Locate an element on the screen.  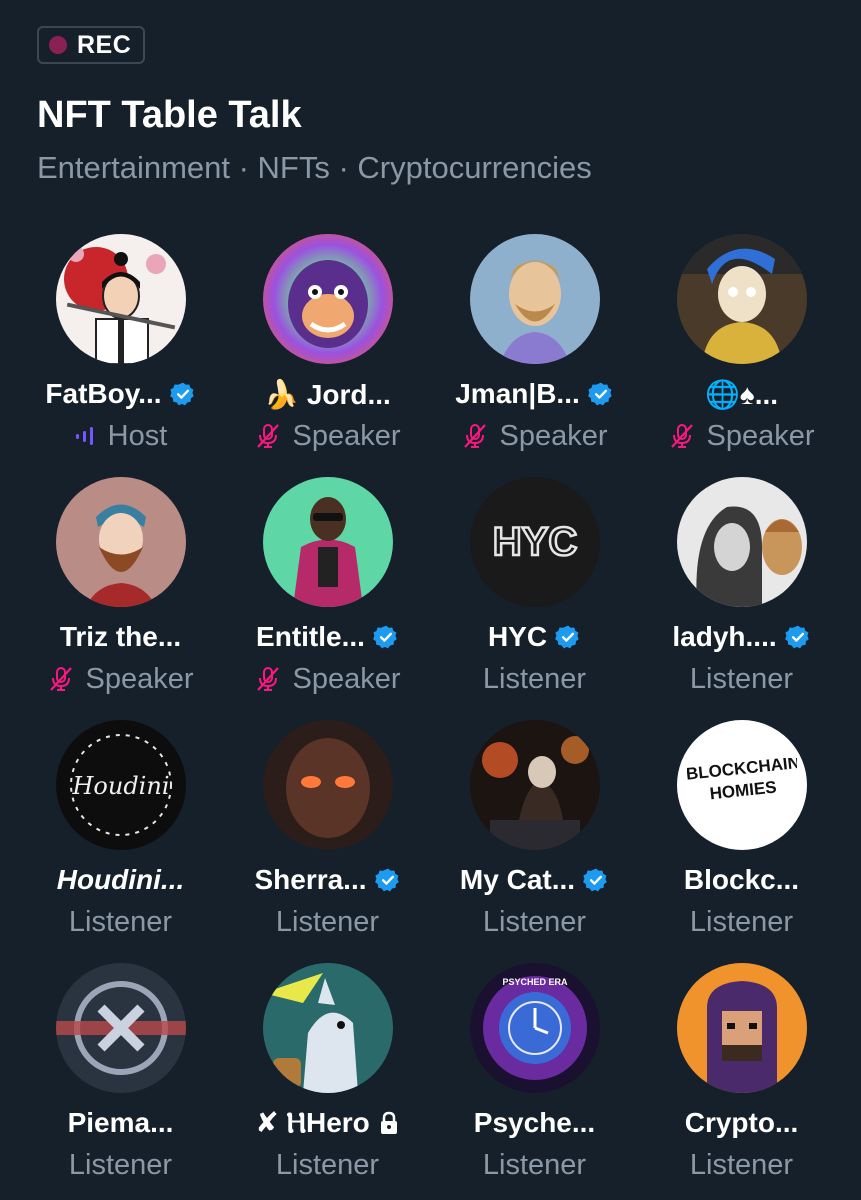
participant-card: 🌐♠... Speaker is located at coordinates (741, 355).